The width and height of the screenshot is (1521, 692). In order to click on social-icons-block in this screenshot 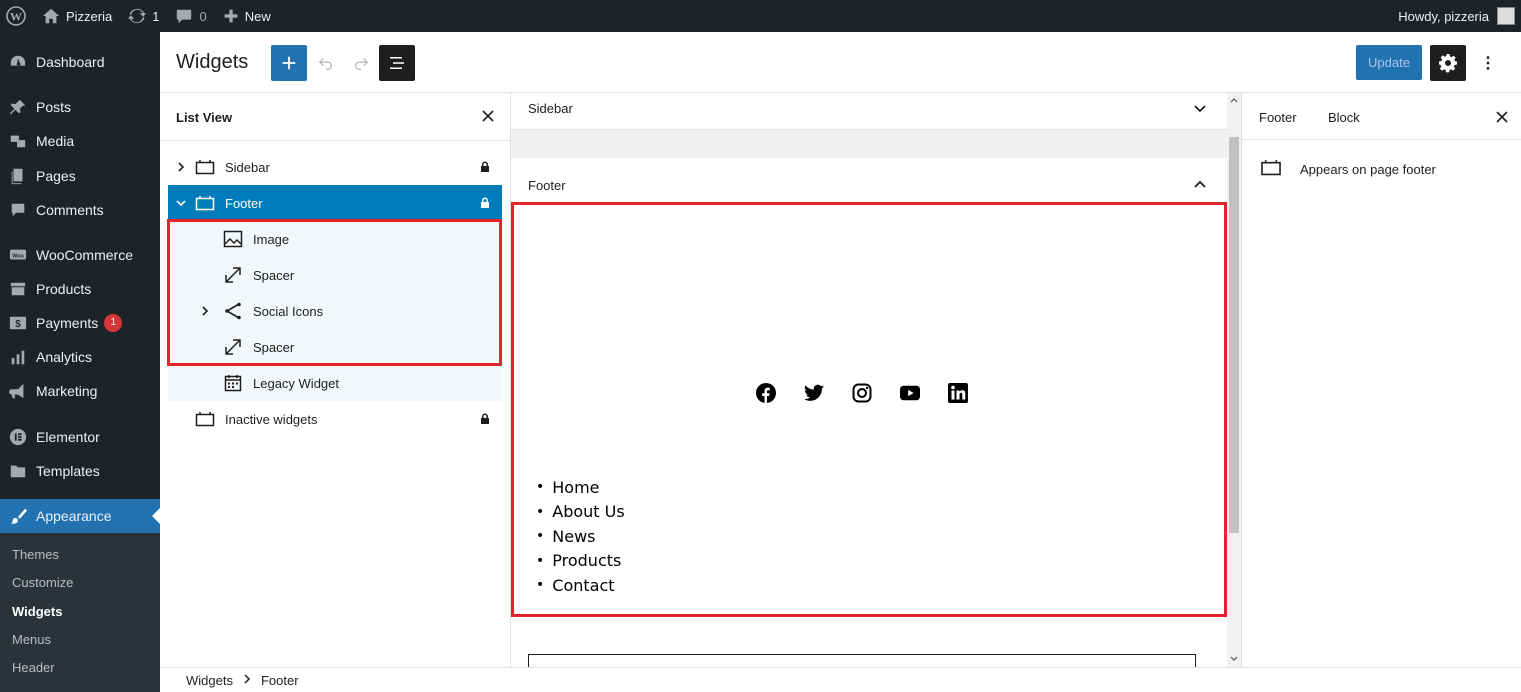, I will do `click(862, 393)`.